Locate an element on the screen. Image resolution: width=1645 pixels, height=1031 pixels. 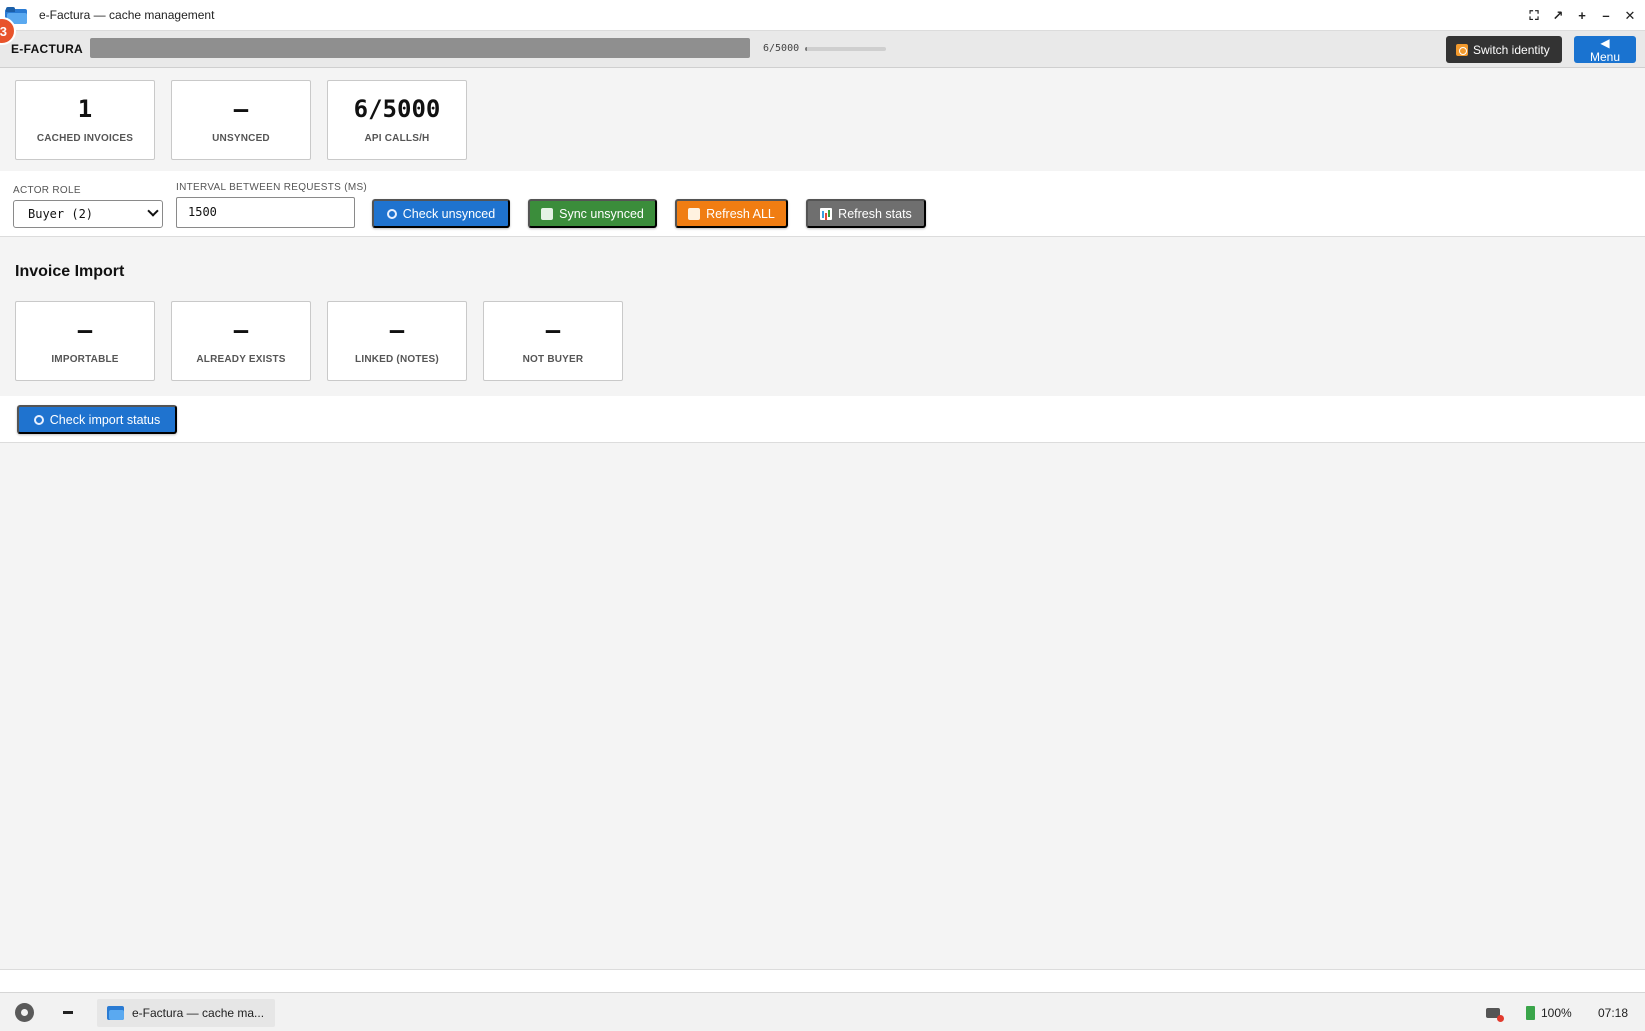
minimize-icon: – is located at coordinates (1606, 15).